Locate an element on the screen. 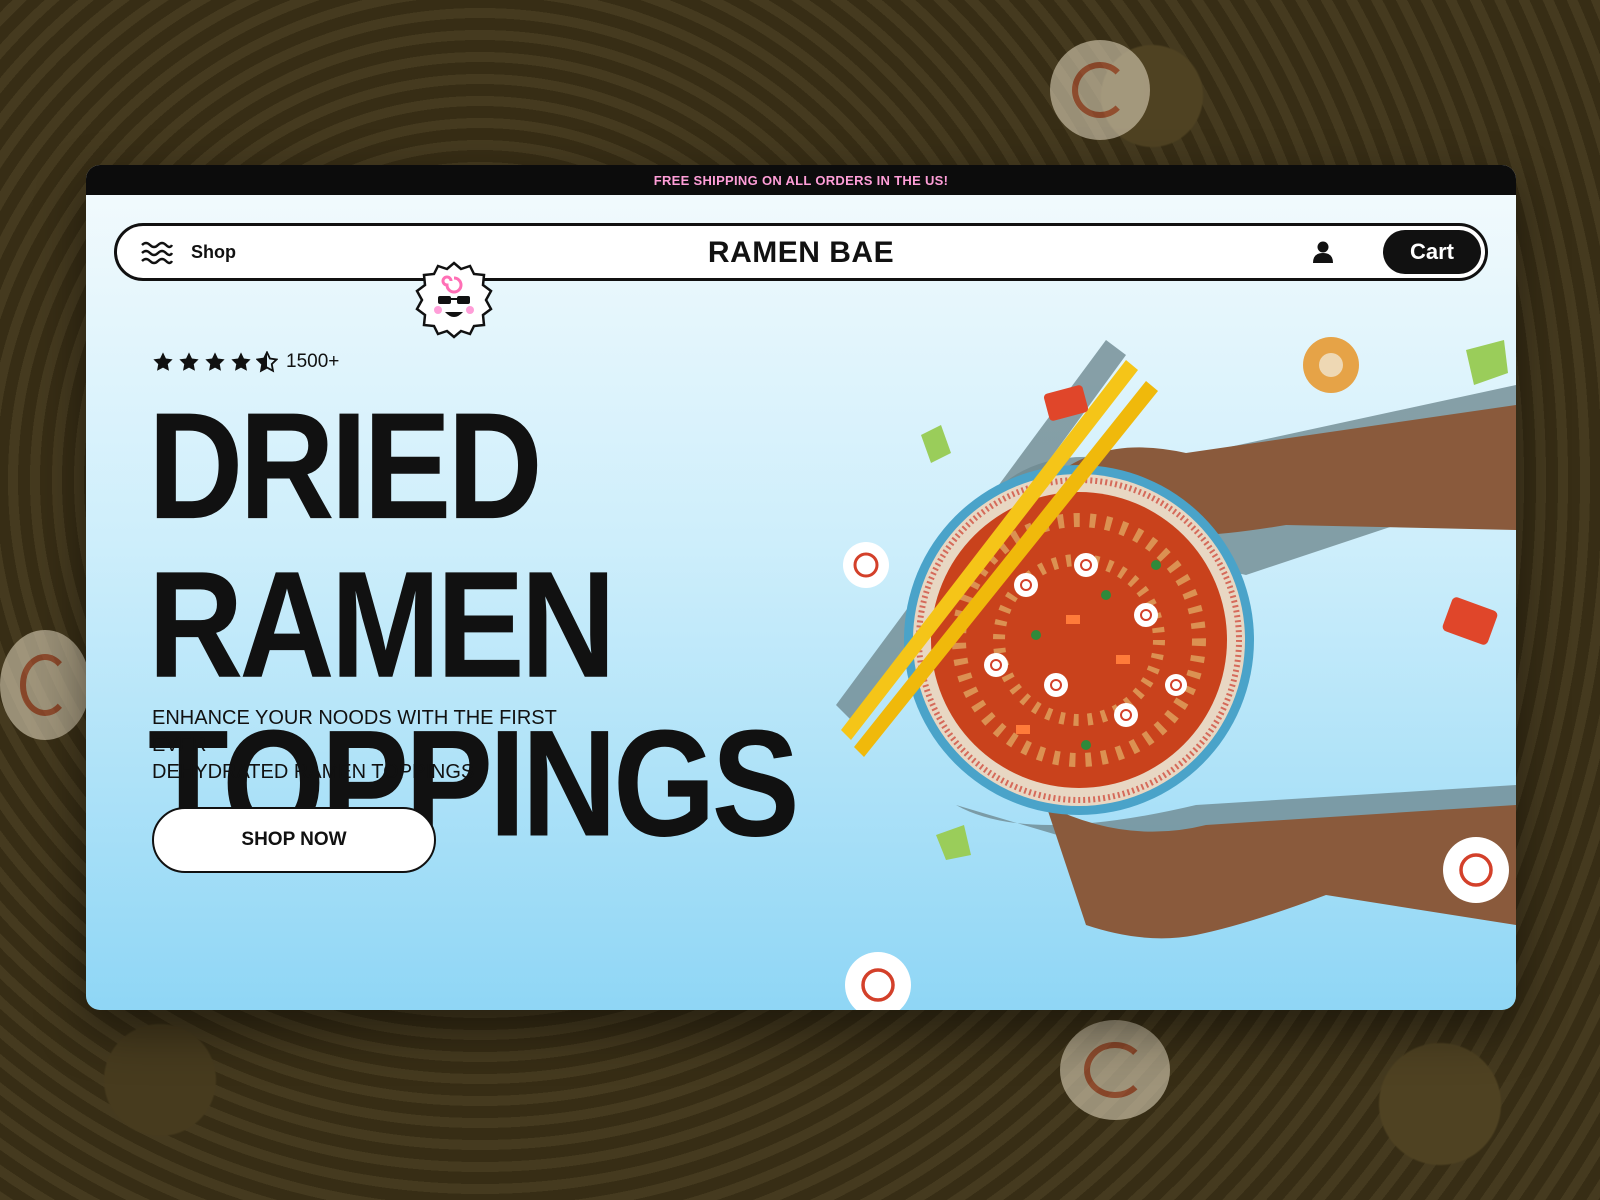 This screenshot has height=1200, width=1600. brand-logo: RAMEN BAE is located at coordinates (801, 253).